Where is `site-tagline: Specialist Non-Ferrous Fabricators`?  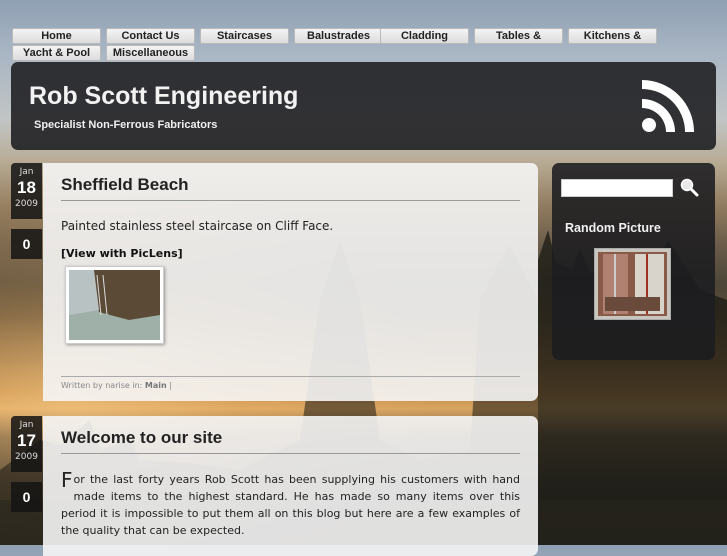
site-tagline: Specialist Non-Ferrous Fabricators is located at coordinates (126, 125).